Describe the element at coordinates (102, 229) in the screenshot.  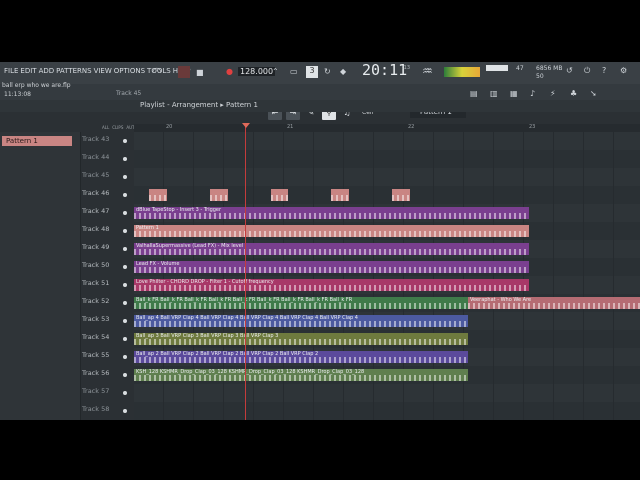
I see `track-name: Track 48` at that location.